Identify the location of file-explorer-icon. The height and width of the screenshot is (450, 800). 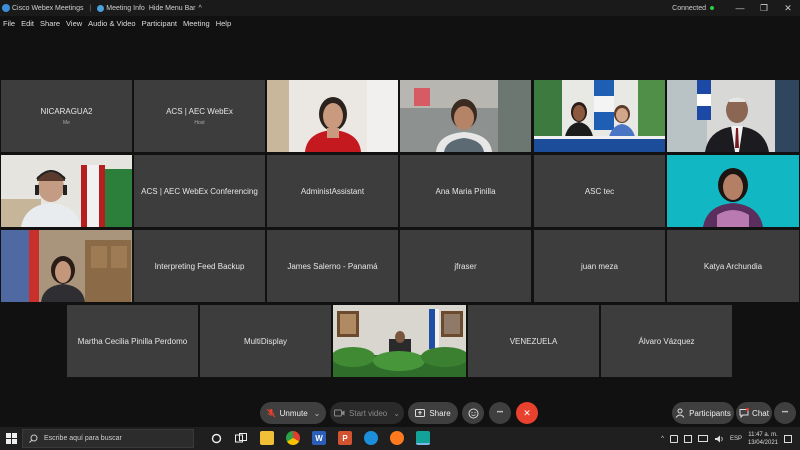
(267, 438).